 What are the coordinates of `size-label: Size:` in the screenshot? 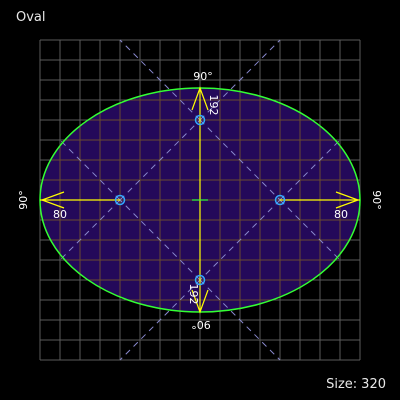 It's located at (342, 384).